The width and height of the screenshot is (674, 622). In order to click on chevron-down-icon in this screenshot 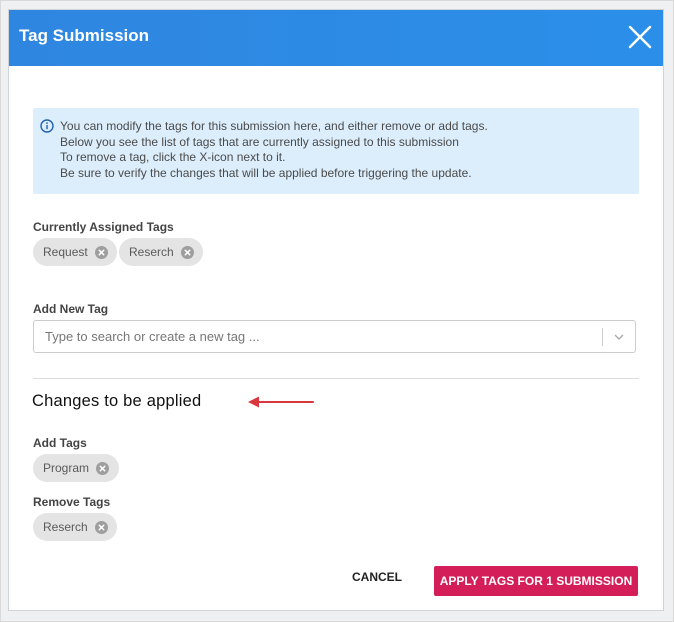, I will do `click(619, 337)`.